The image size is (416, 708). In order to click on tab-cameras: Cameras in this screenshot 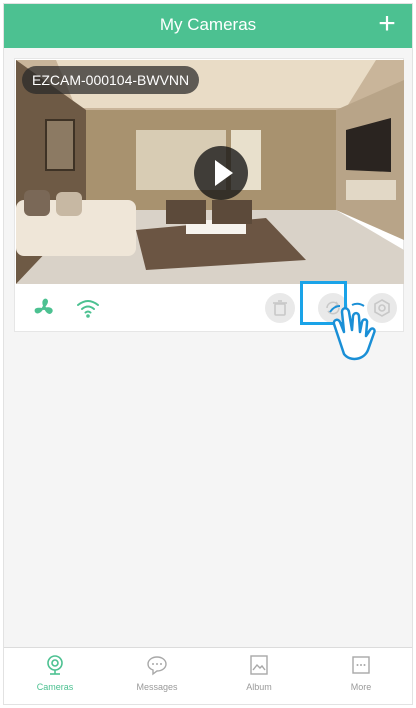, I will do `click(55, 676)`.